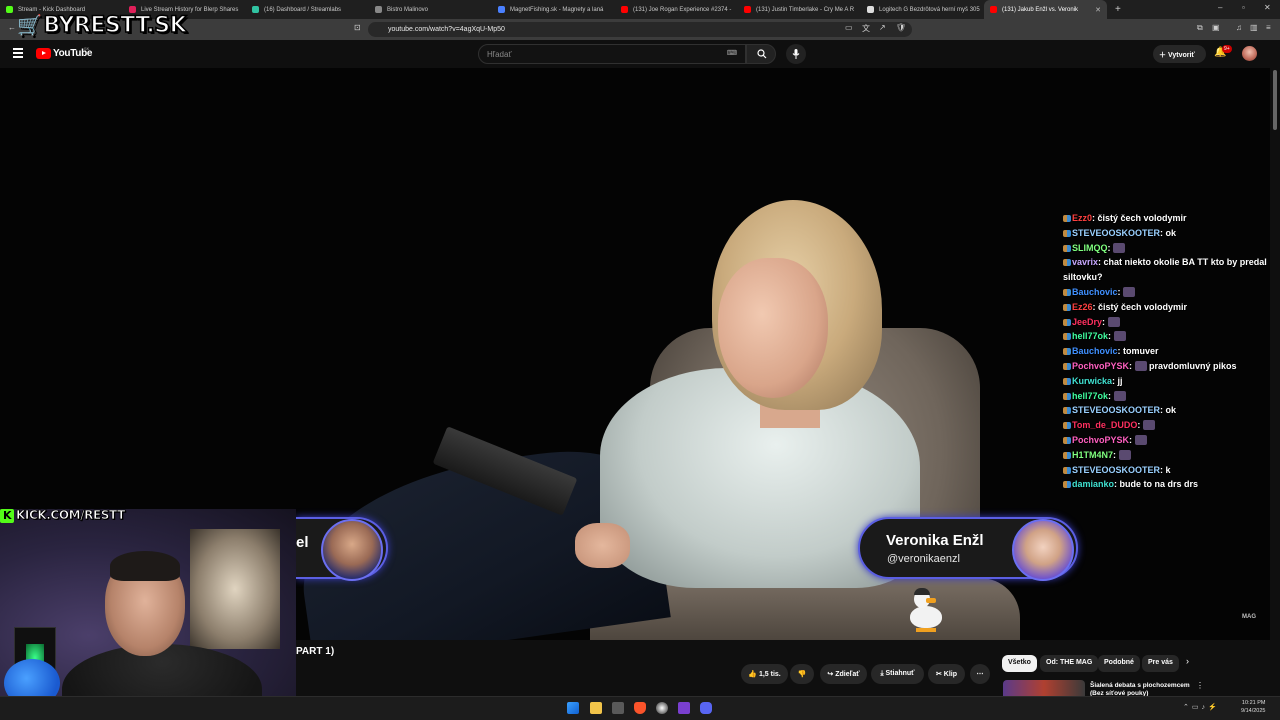 The width and height of the screenshot is (1280, 720). I want to click on browser-tab: (131) Joe Rogan Experience #2374 -, so click(676, 9).